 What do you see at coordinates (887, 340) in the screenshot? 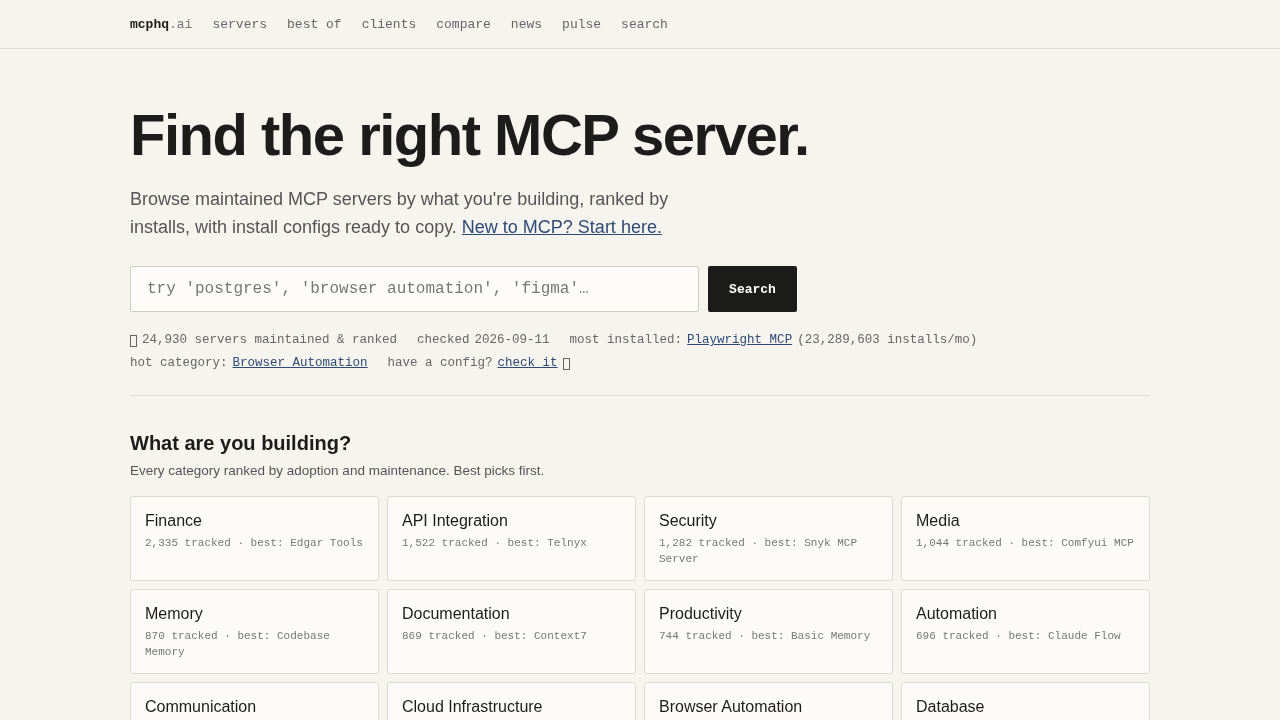
I see `install-count: (23,289,603 installs/mo)` at bounding box center [887, 340].